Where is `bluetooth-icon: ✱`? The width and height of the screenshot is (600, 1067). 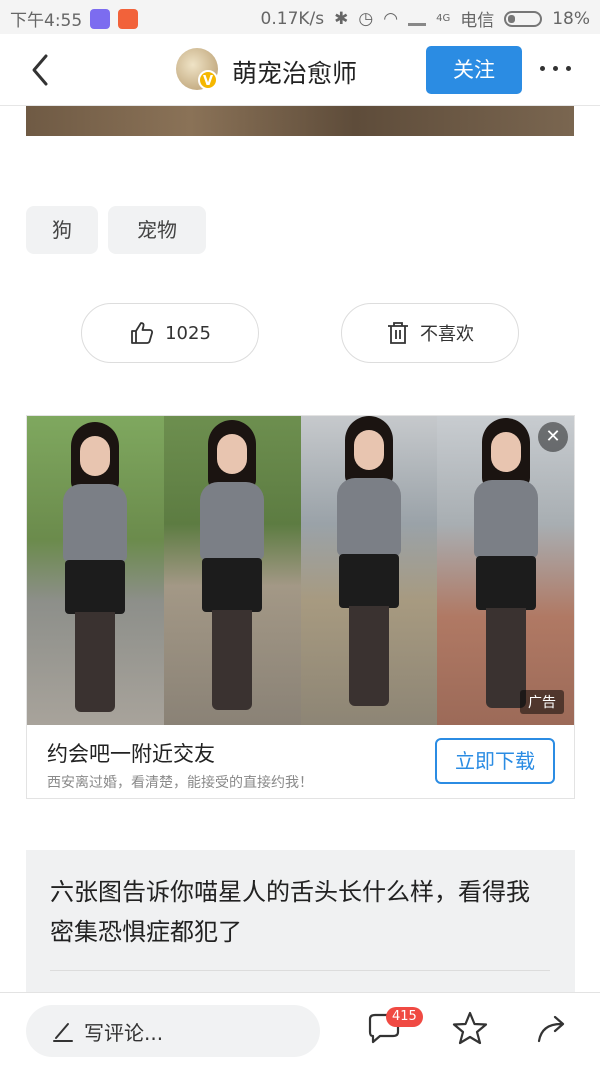 bluetooth-icon: ✱ is located at coordinates (341, 18).